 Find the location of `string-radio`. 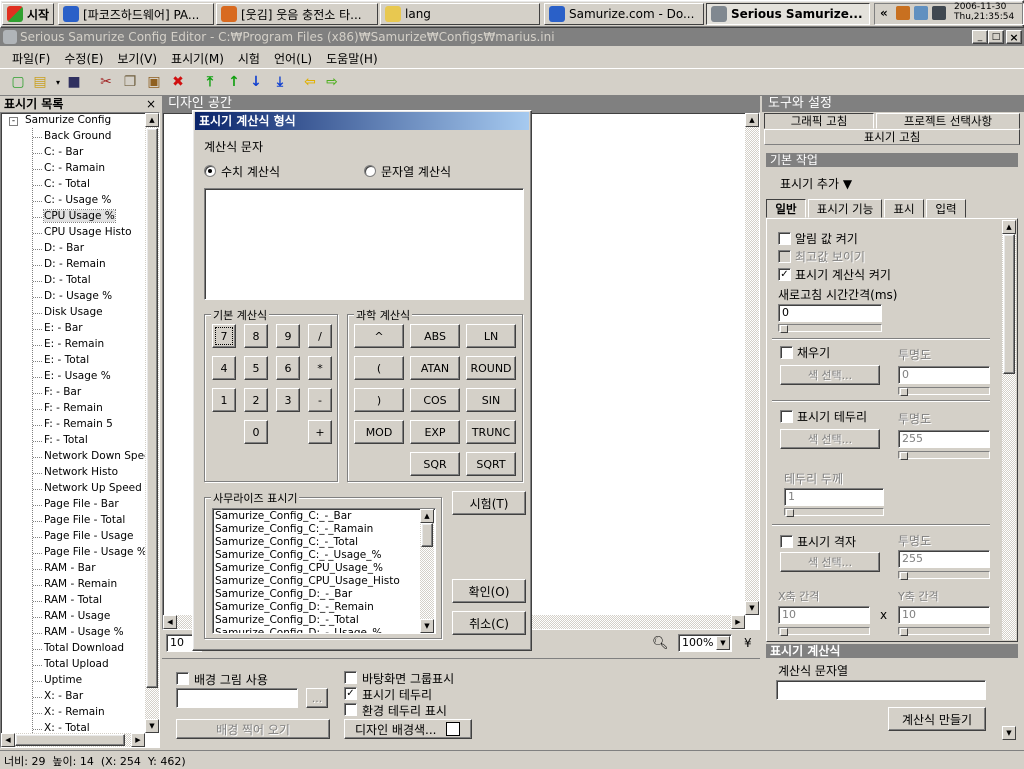

string-radio is located at coordinates (370, 171).